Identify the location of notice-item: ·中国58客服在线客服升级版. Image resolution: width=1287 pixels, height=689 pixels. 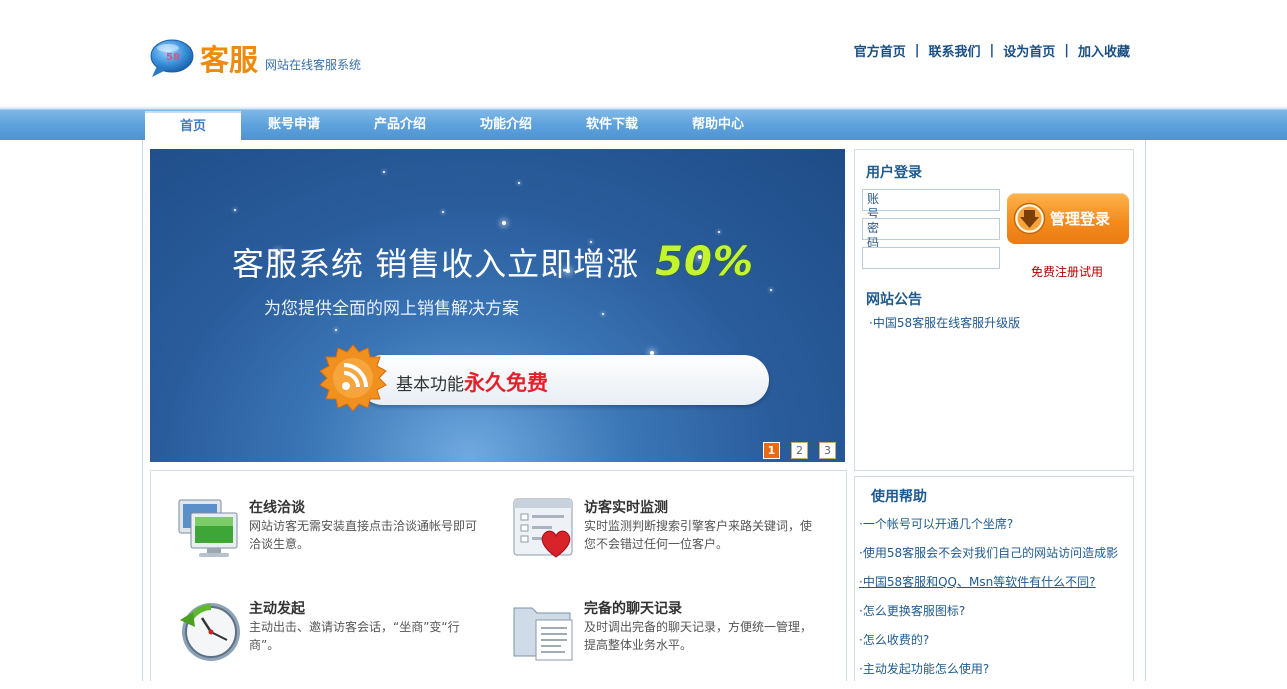
(944, 322).